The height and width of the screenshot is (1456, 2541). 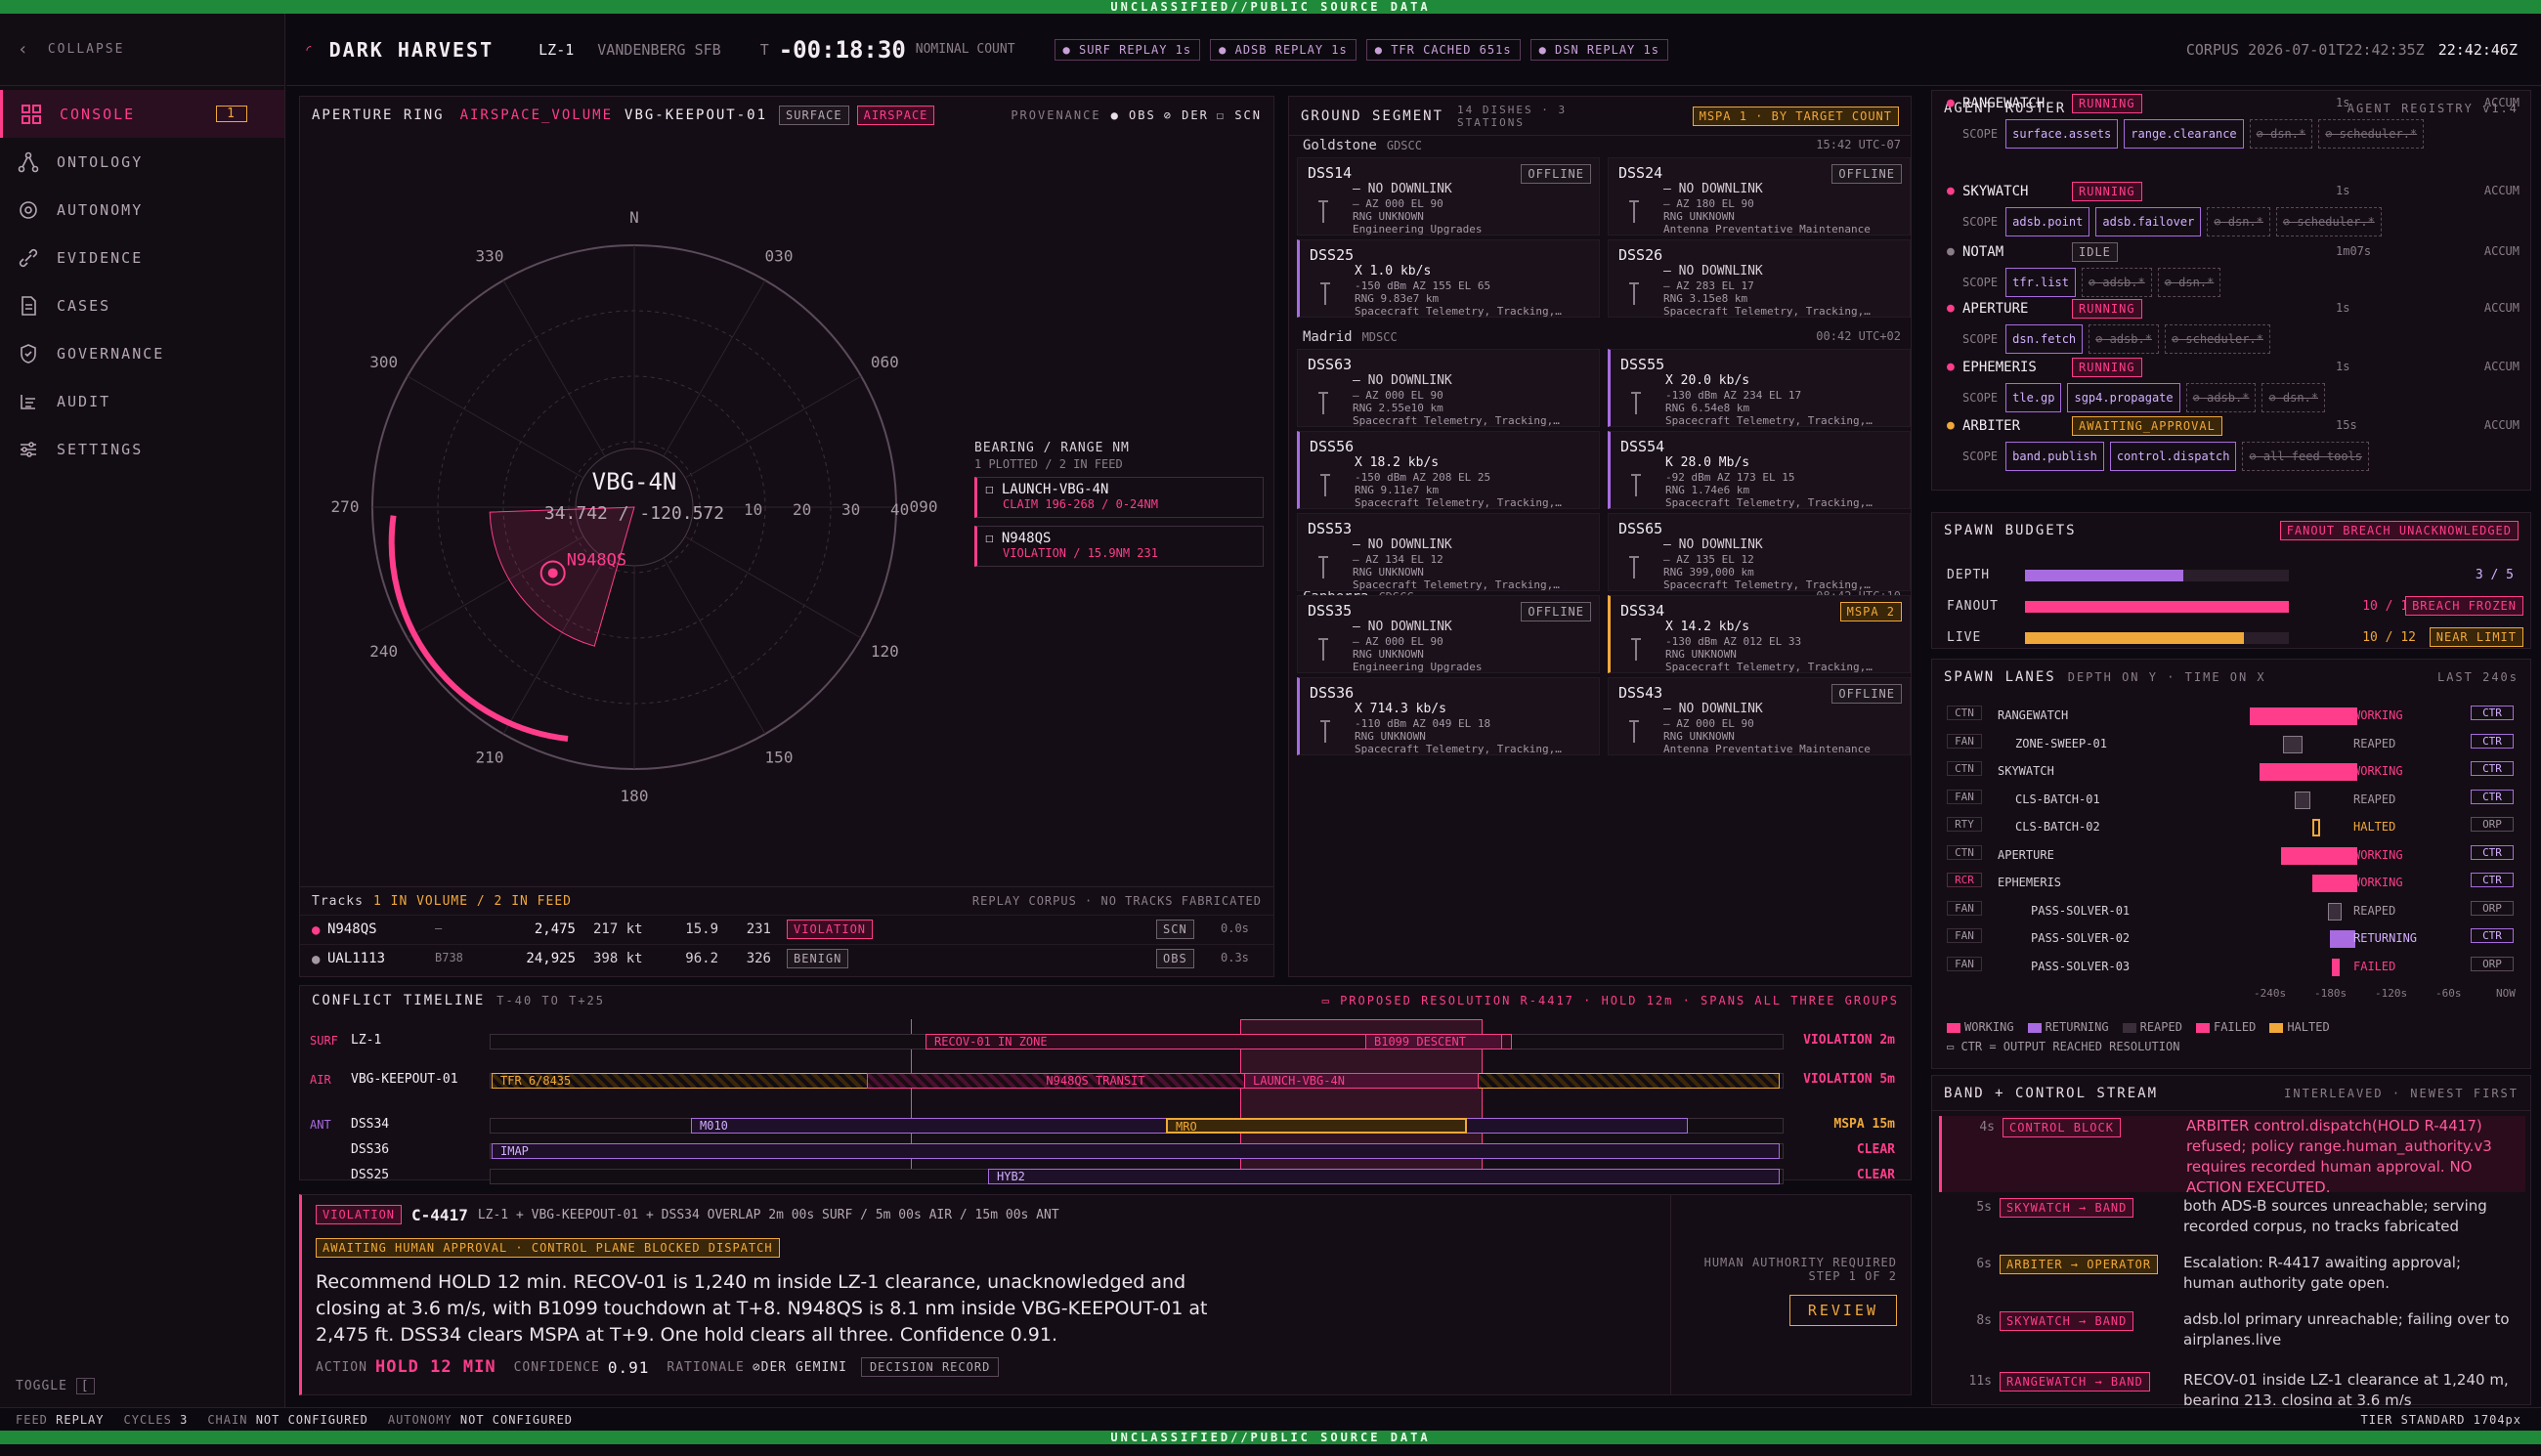 I want to click on network-icon, so click(x=28, y=161).